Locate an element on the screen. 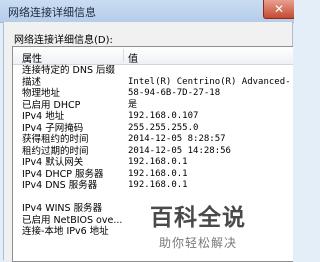 Image resolution: width=320 pixels, height=262 pixels. watermark-title: 百科全说 is located at coordinates (198, 218).